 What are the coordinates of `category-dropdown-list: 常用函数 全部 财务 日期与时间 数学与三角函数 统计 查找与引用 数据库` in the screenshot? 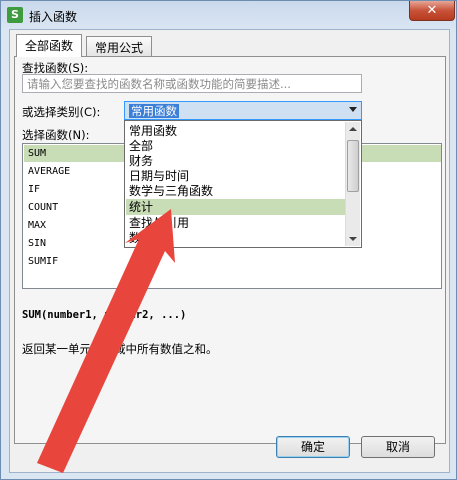 It's located at (243, 184).